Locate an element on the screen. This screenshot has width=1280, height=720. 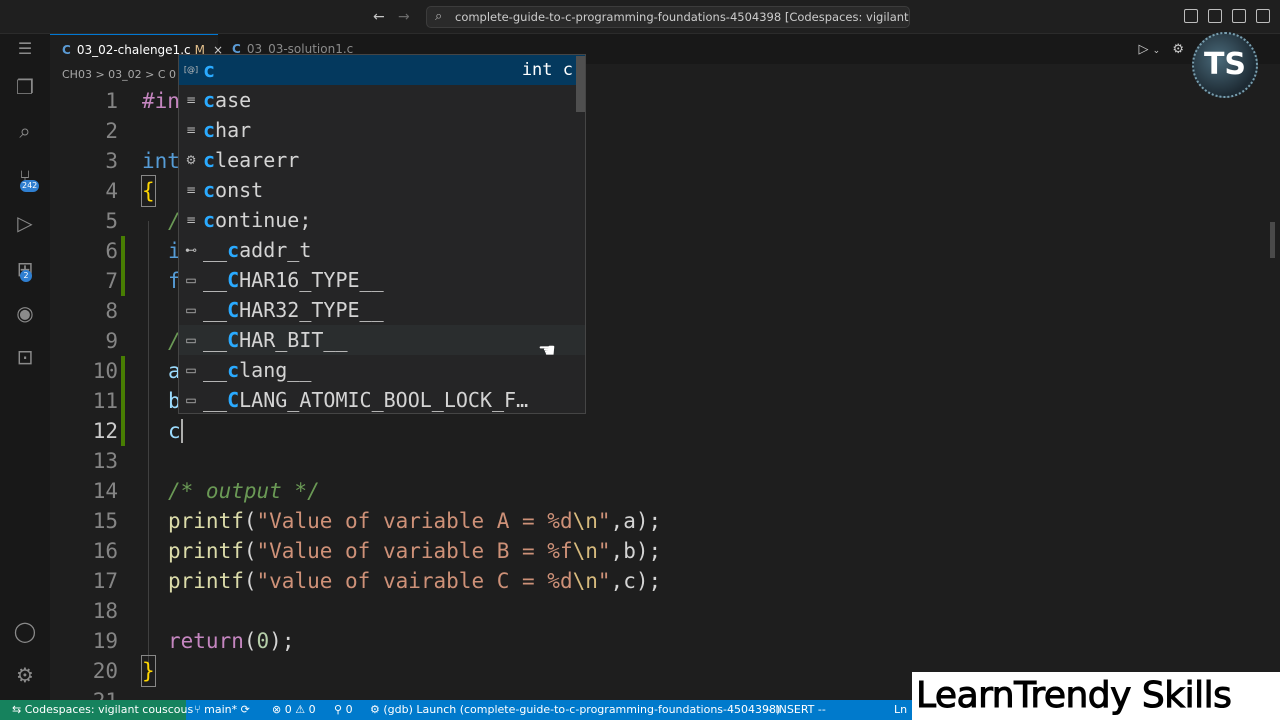
remote-indicator: ⇆ Codespaces: vigilant couscous is located at coordinates (96, 710).